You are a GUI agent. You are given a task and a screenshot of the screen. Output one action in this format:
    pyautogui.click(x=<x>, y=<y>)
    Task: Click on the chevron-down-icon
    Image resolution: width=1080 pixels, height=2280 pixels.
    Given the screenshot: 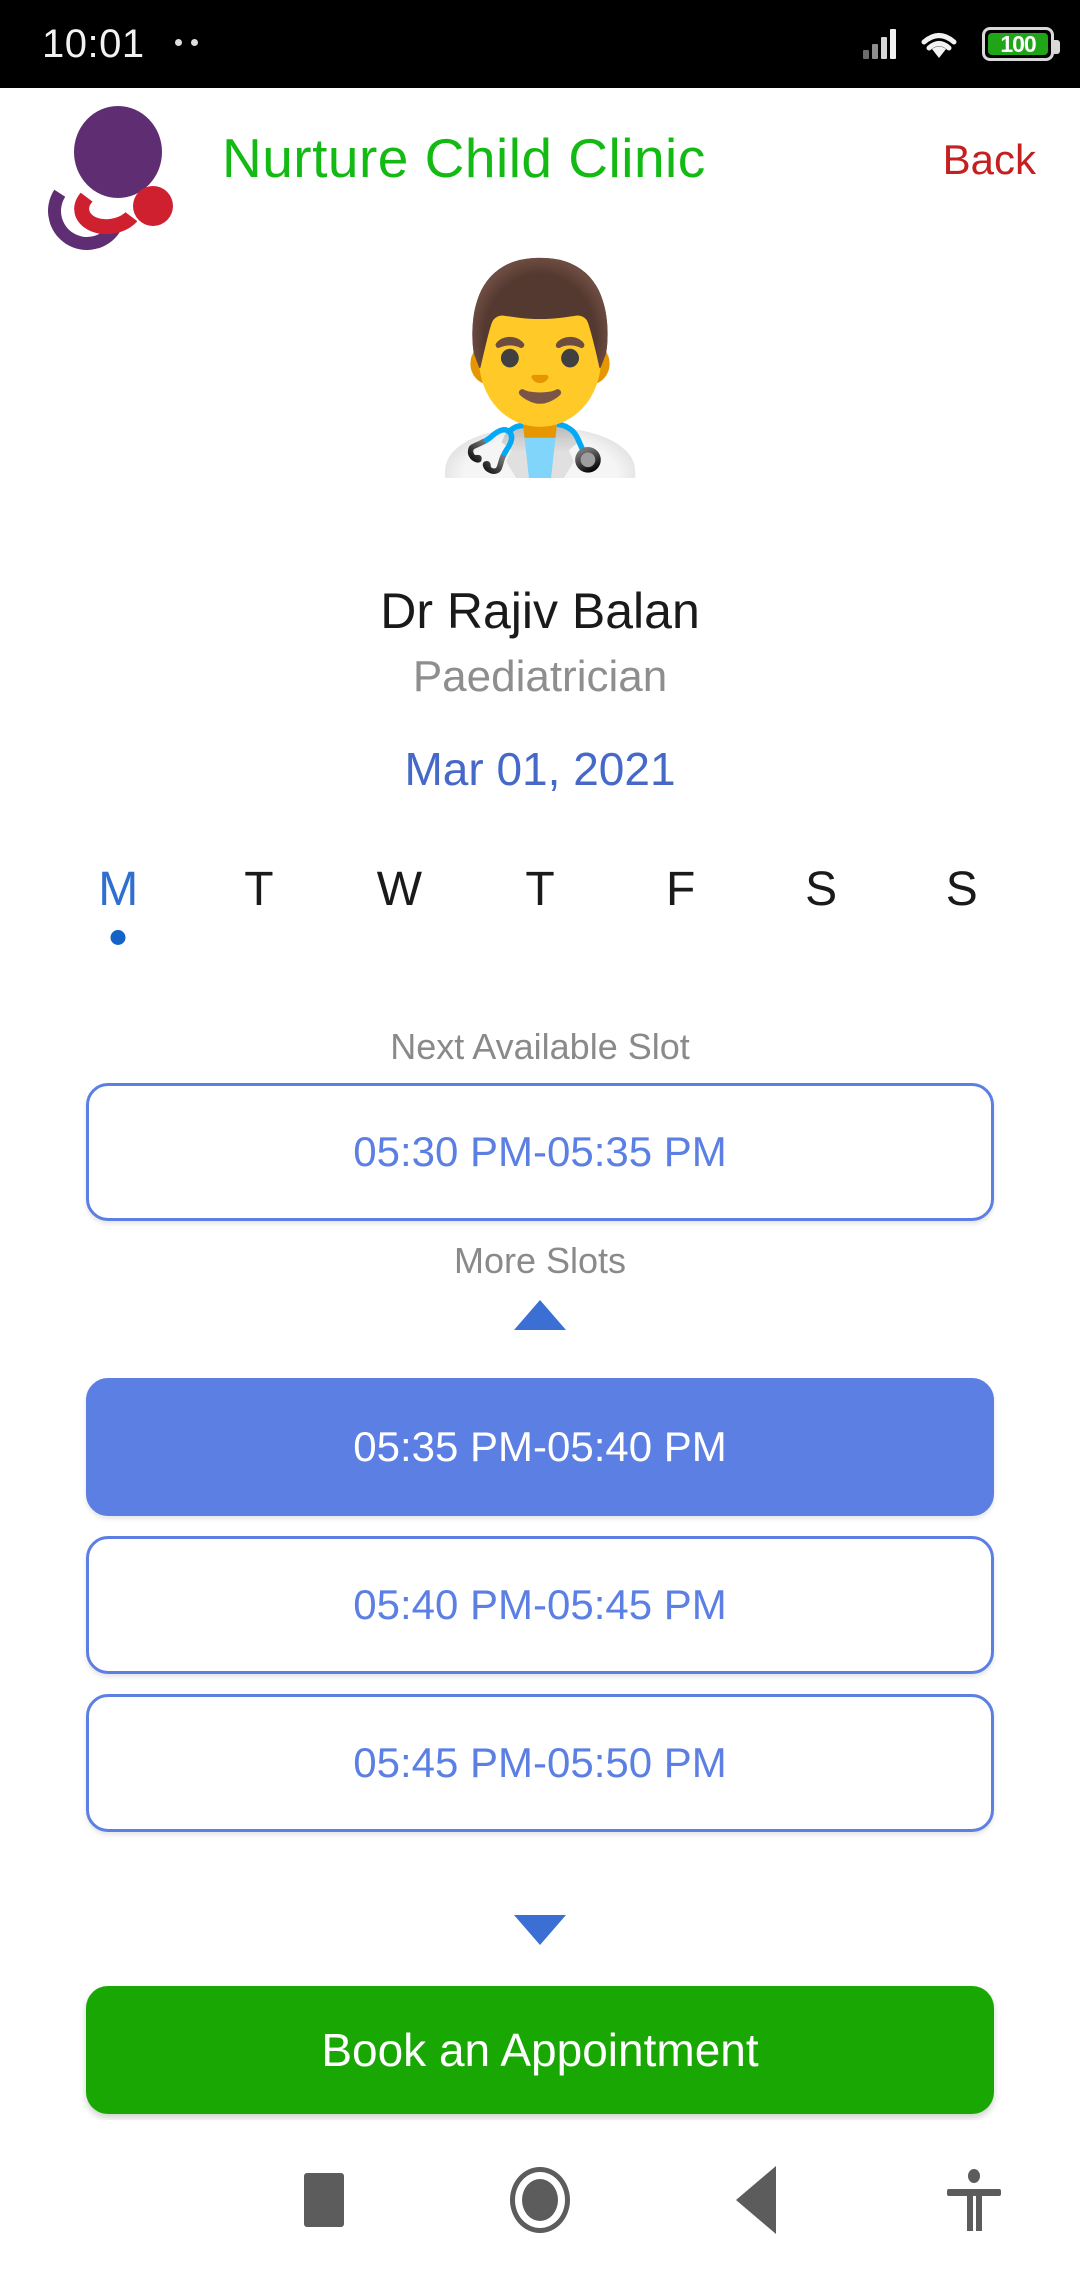 What is the action you would take?
    pyautogui.click(x=540, y=1930)
    